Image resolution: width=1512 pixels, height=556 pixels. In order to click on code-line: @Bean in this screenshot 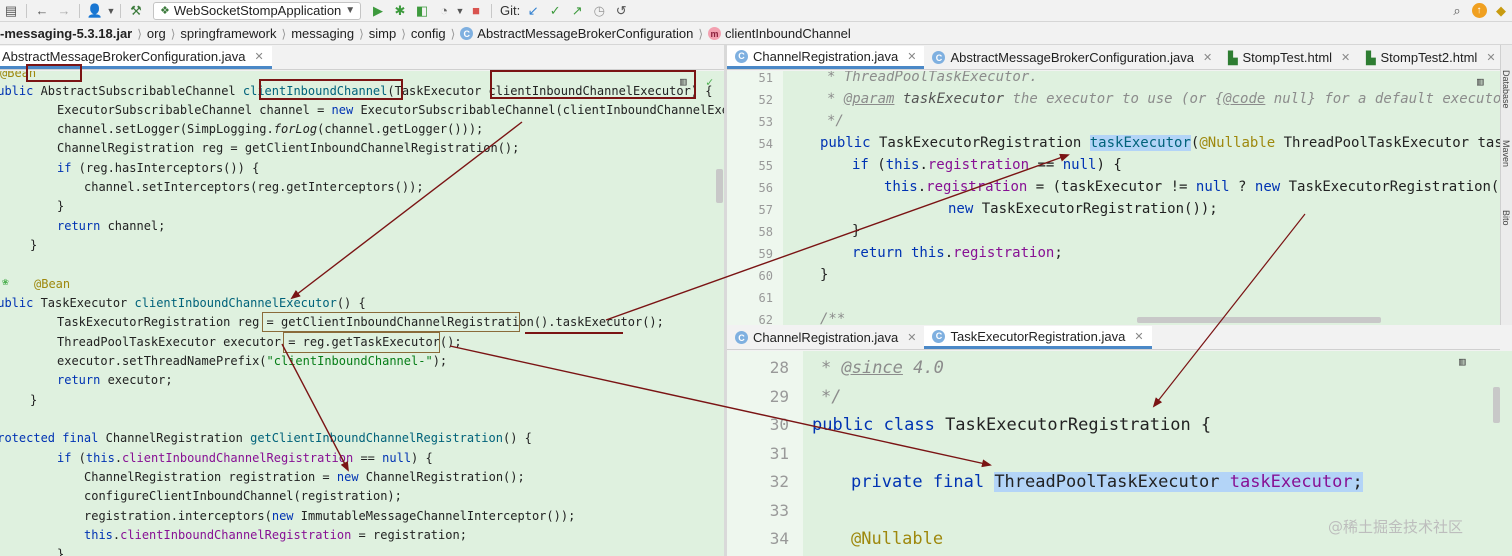, I will do `click(18, 75)`.